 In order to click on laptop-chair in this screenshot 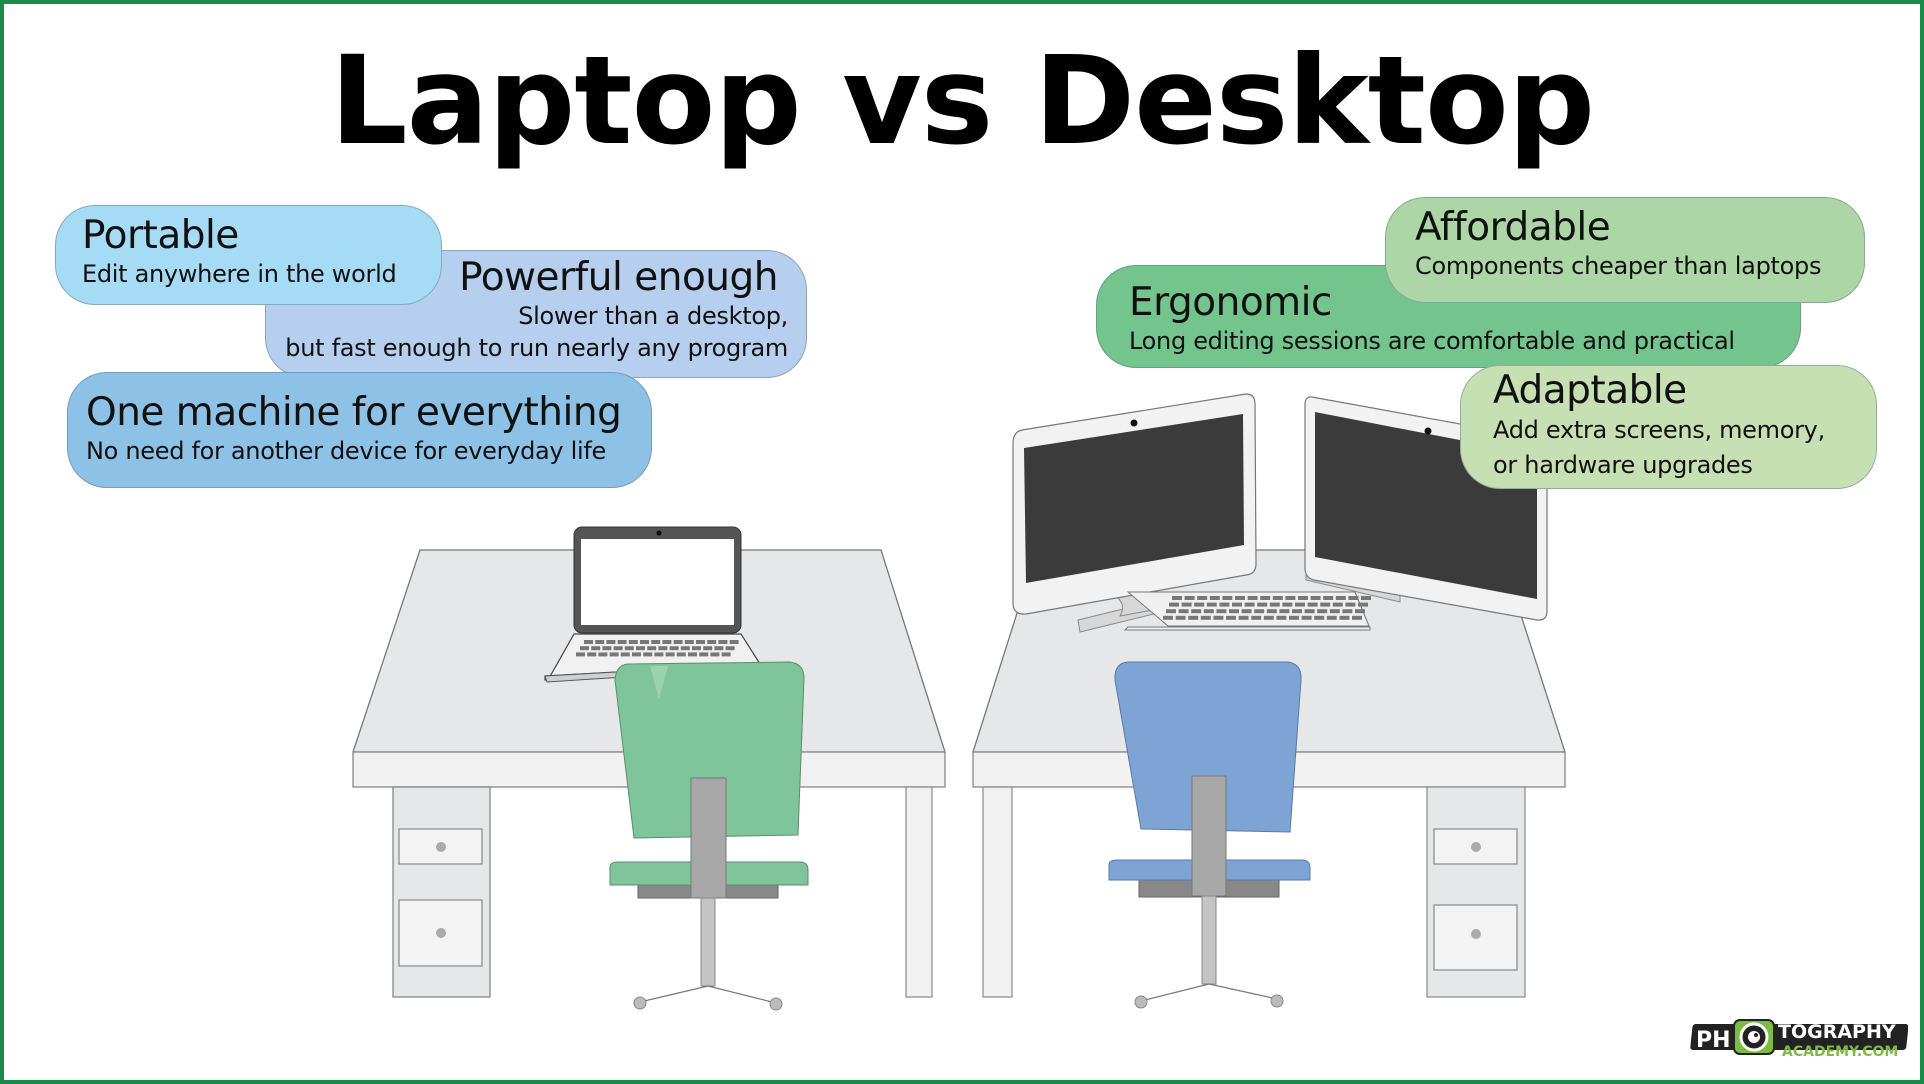, I will do `click(709, 836)`.